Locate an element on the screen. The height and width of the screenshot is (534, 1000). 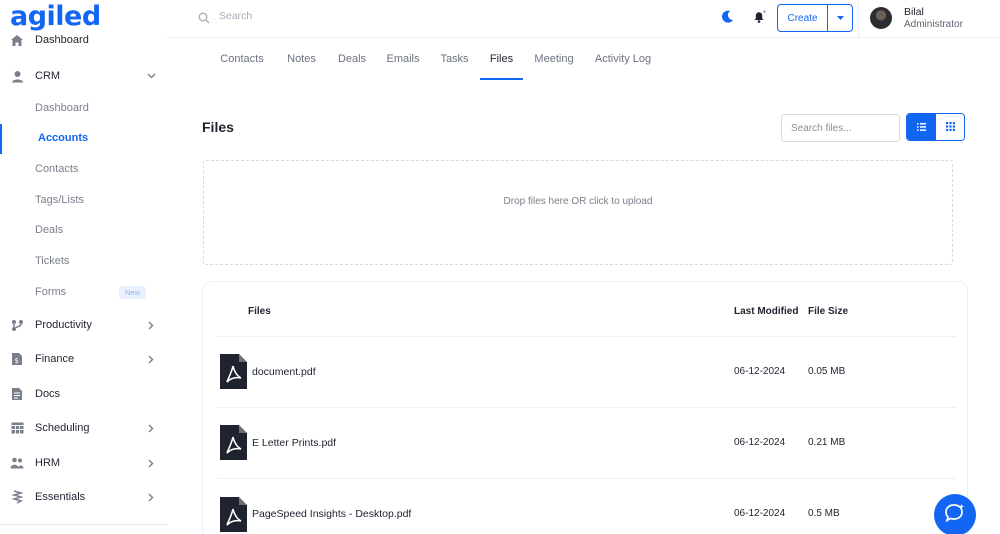
search-files-input is located at coordinates (840, 128).